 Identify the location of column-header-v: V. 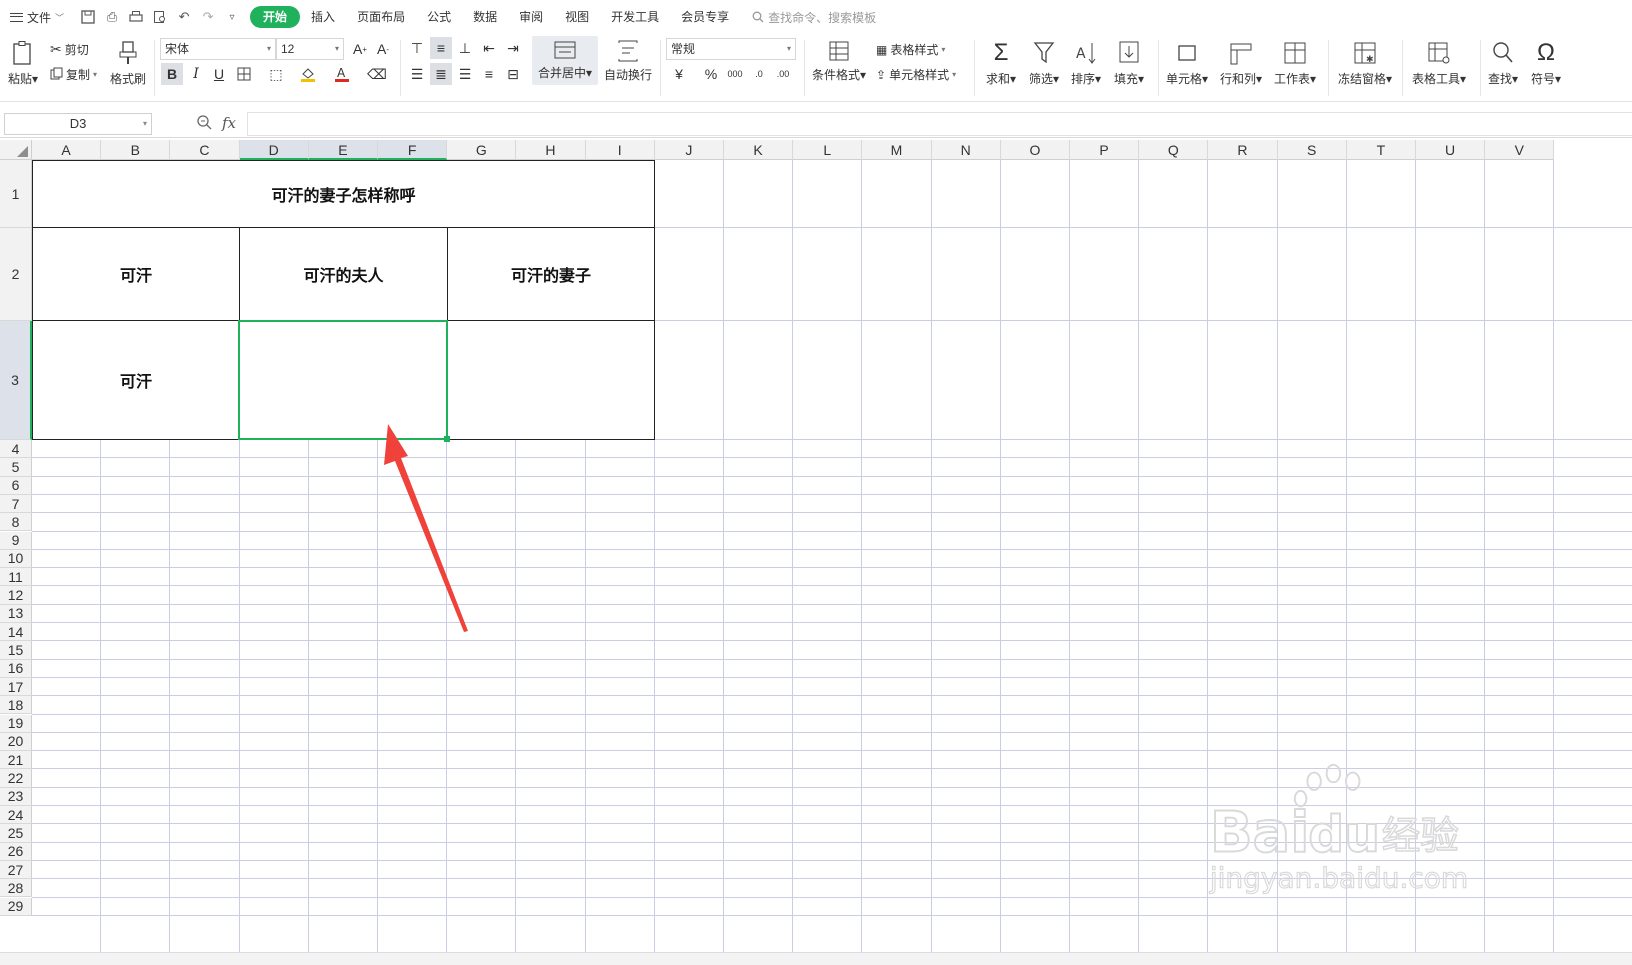
(1520, 150).